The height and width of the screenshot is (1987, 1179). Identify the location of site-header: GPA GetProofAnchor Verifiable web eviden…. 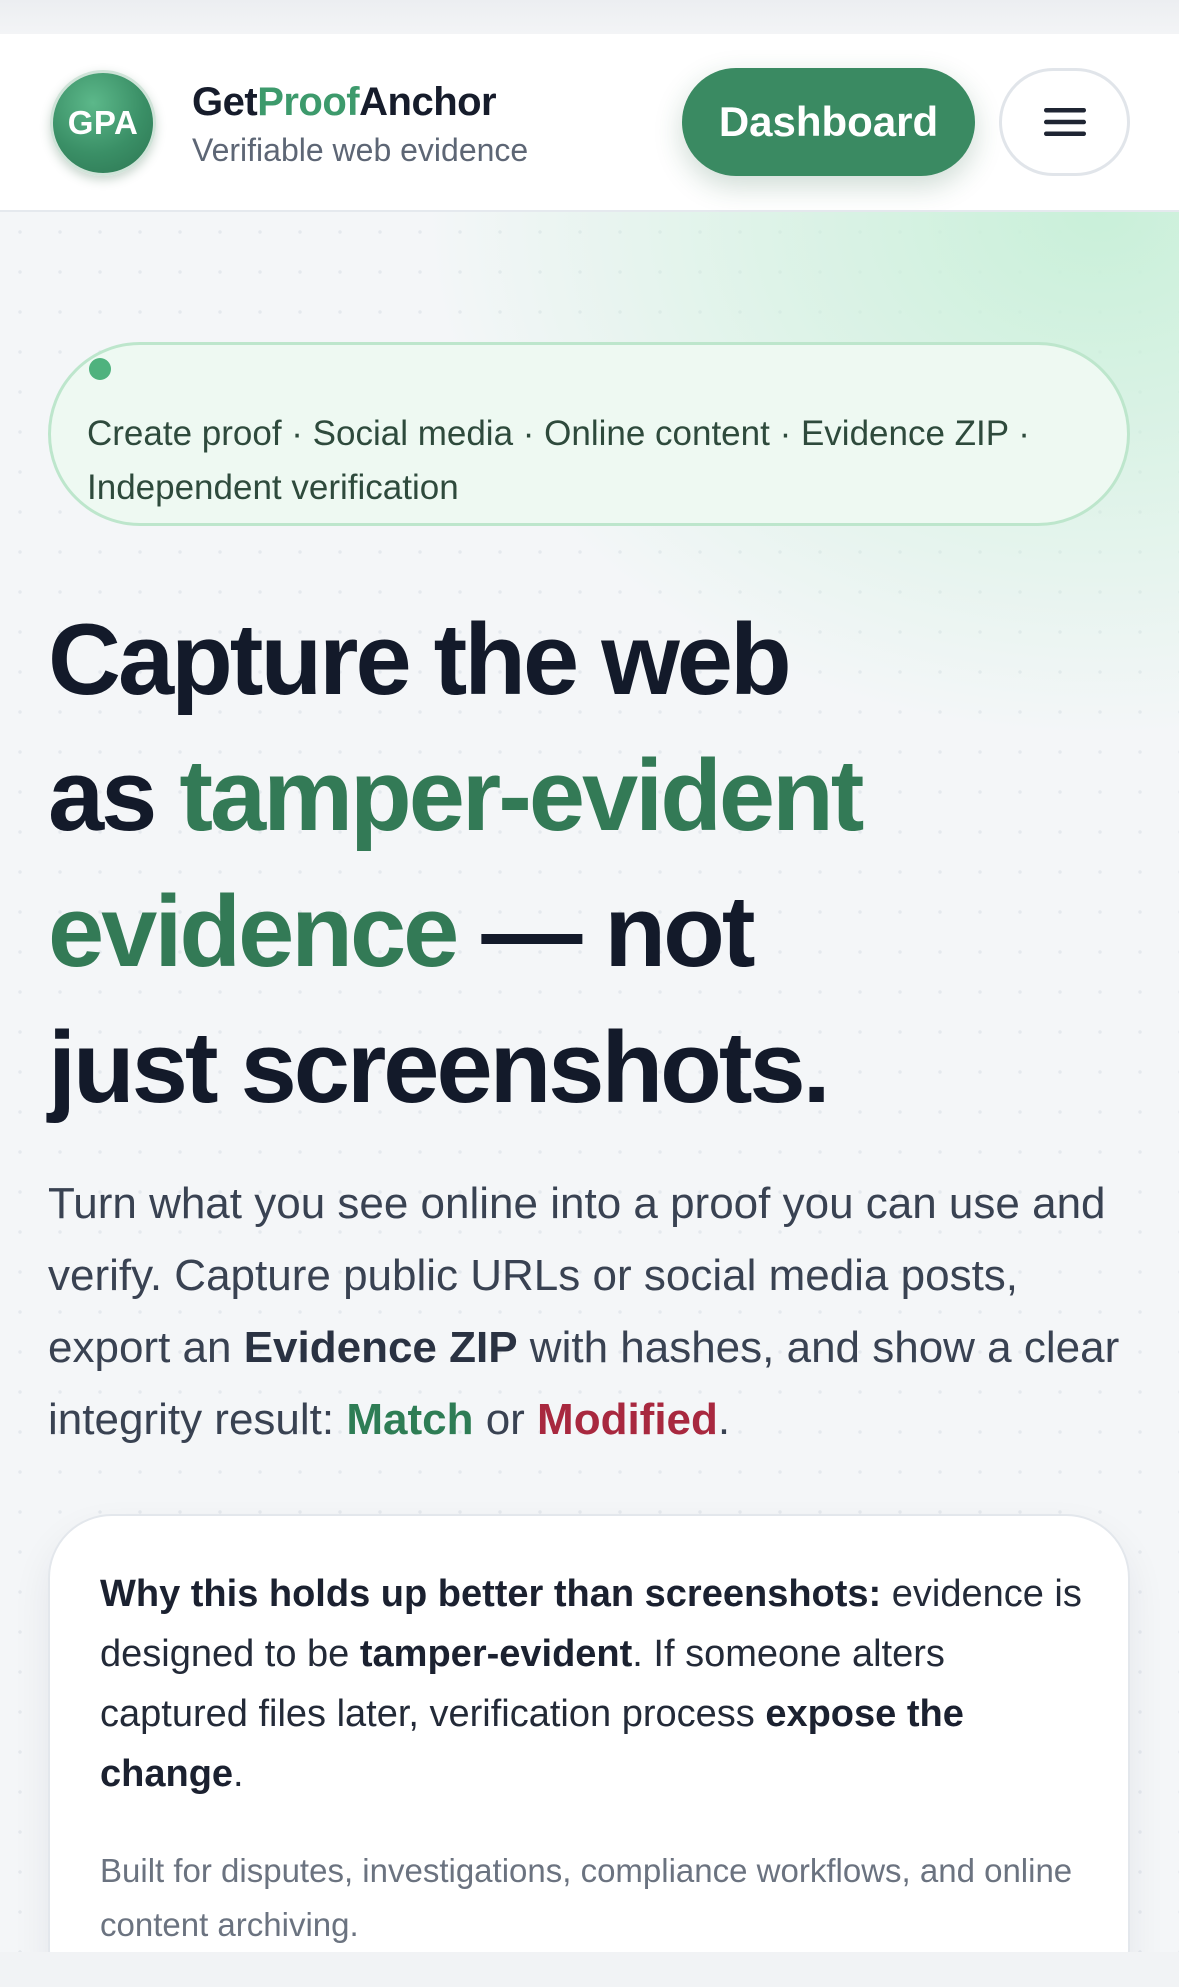
(589, 123).